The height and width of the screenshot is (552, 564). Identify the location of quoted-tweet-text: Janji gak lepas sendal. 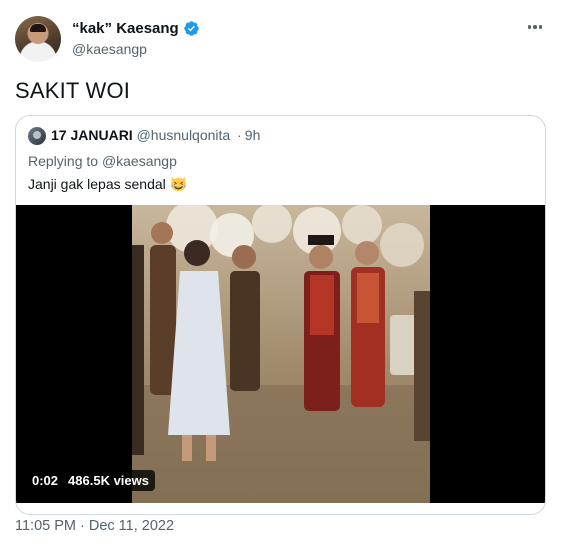
(97, 183).